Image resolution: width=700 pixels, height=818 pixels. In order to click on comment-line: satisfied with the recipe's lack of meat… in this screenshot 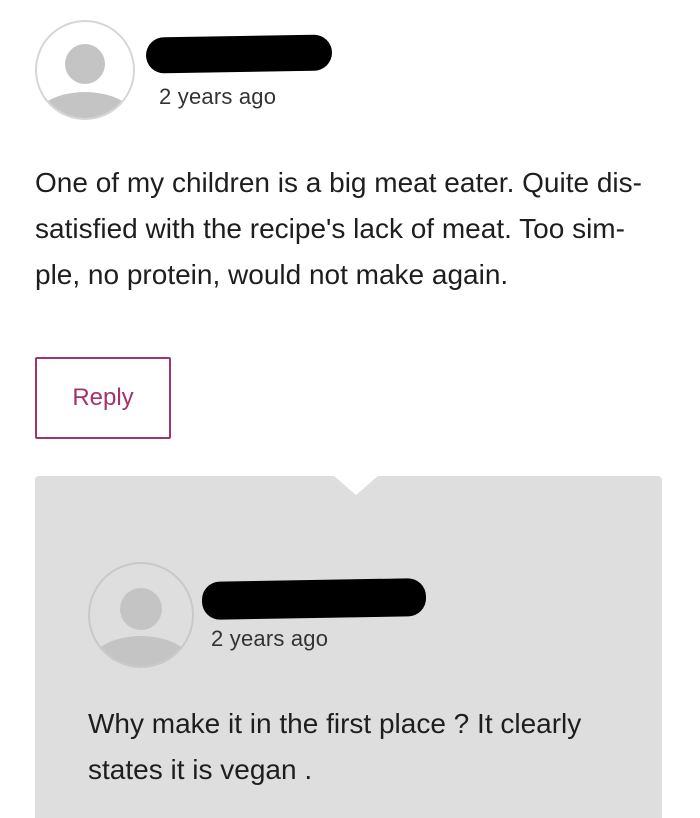, I will do `click(330, 228)`.